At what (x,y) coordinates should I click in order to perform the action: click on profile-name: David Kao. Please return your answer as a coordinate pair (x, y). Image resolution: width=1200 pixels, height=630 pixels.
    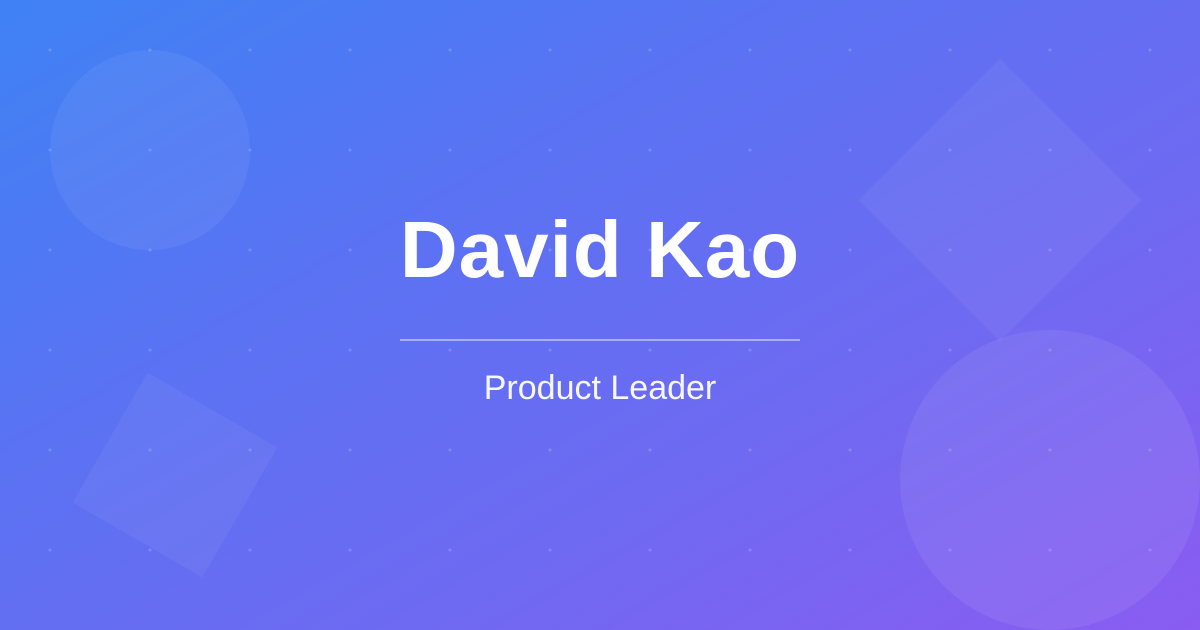
    Looking at the image, I should click on (600, 249).